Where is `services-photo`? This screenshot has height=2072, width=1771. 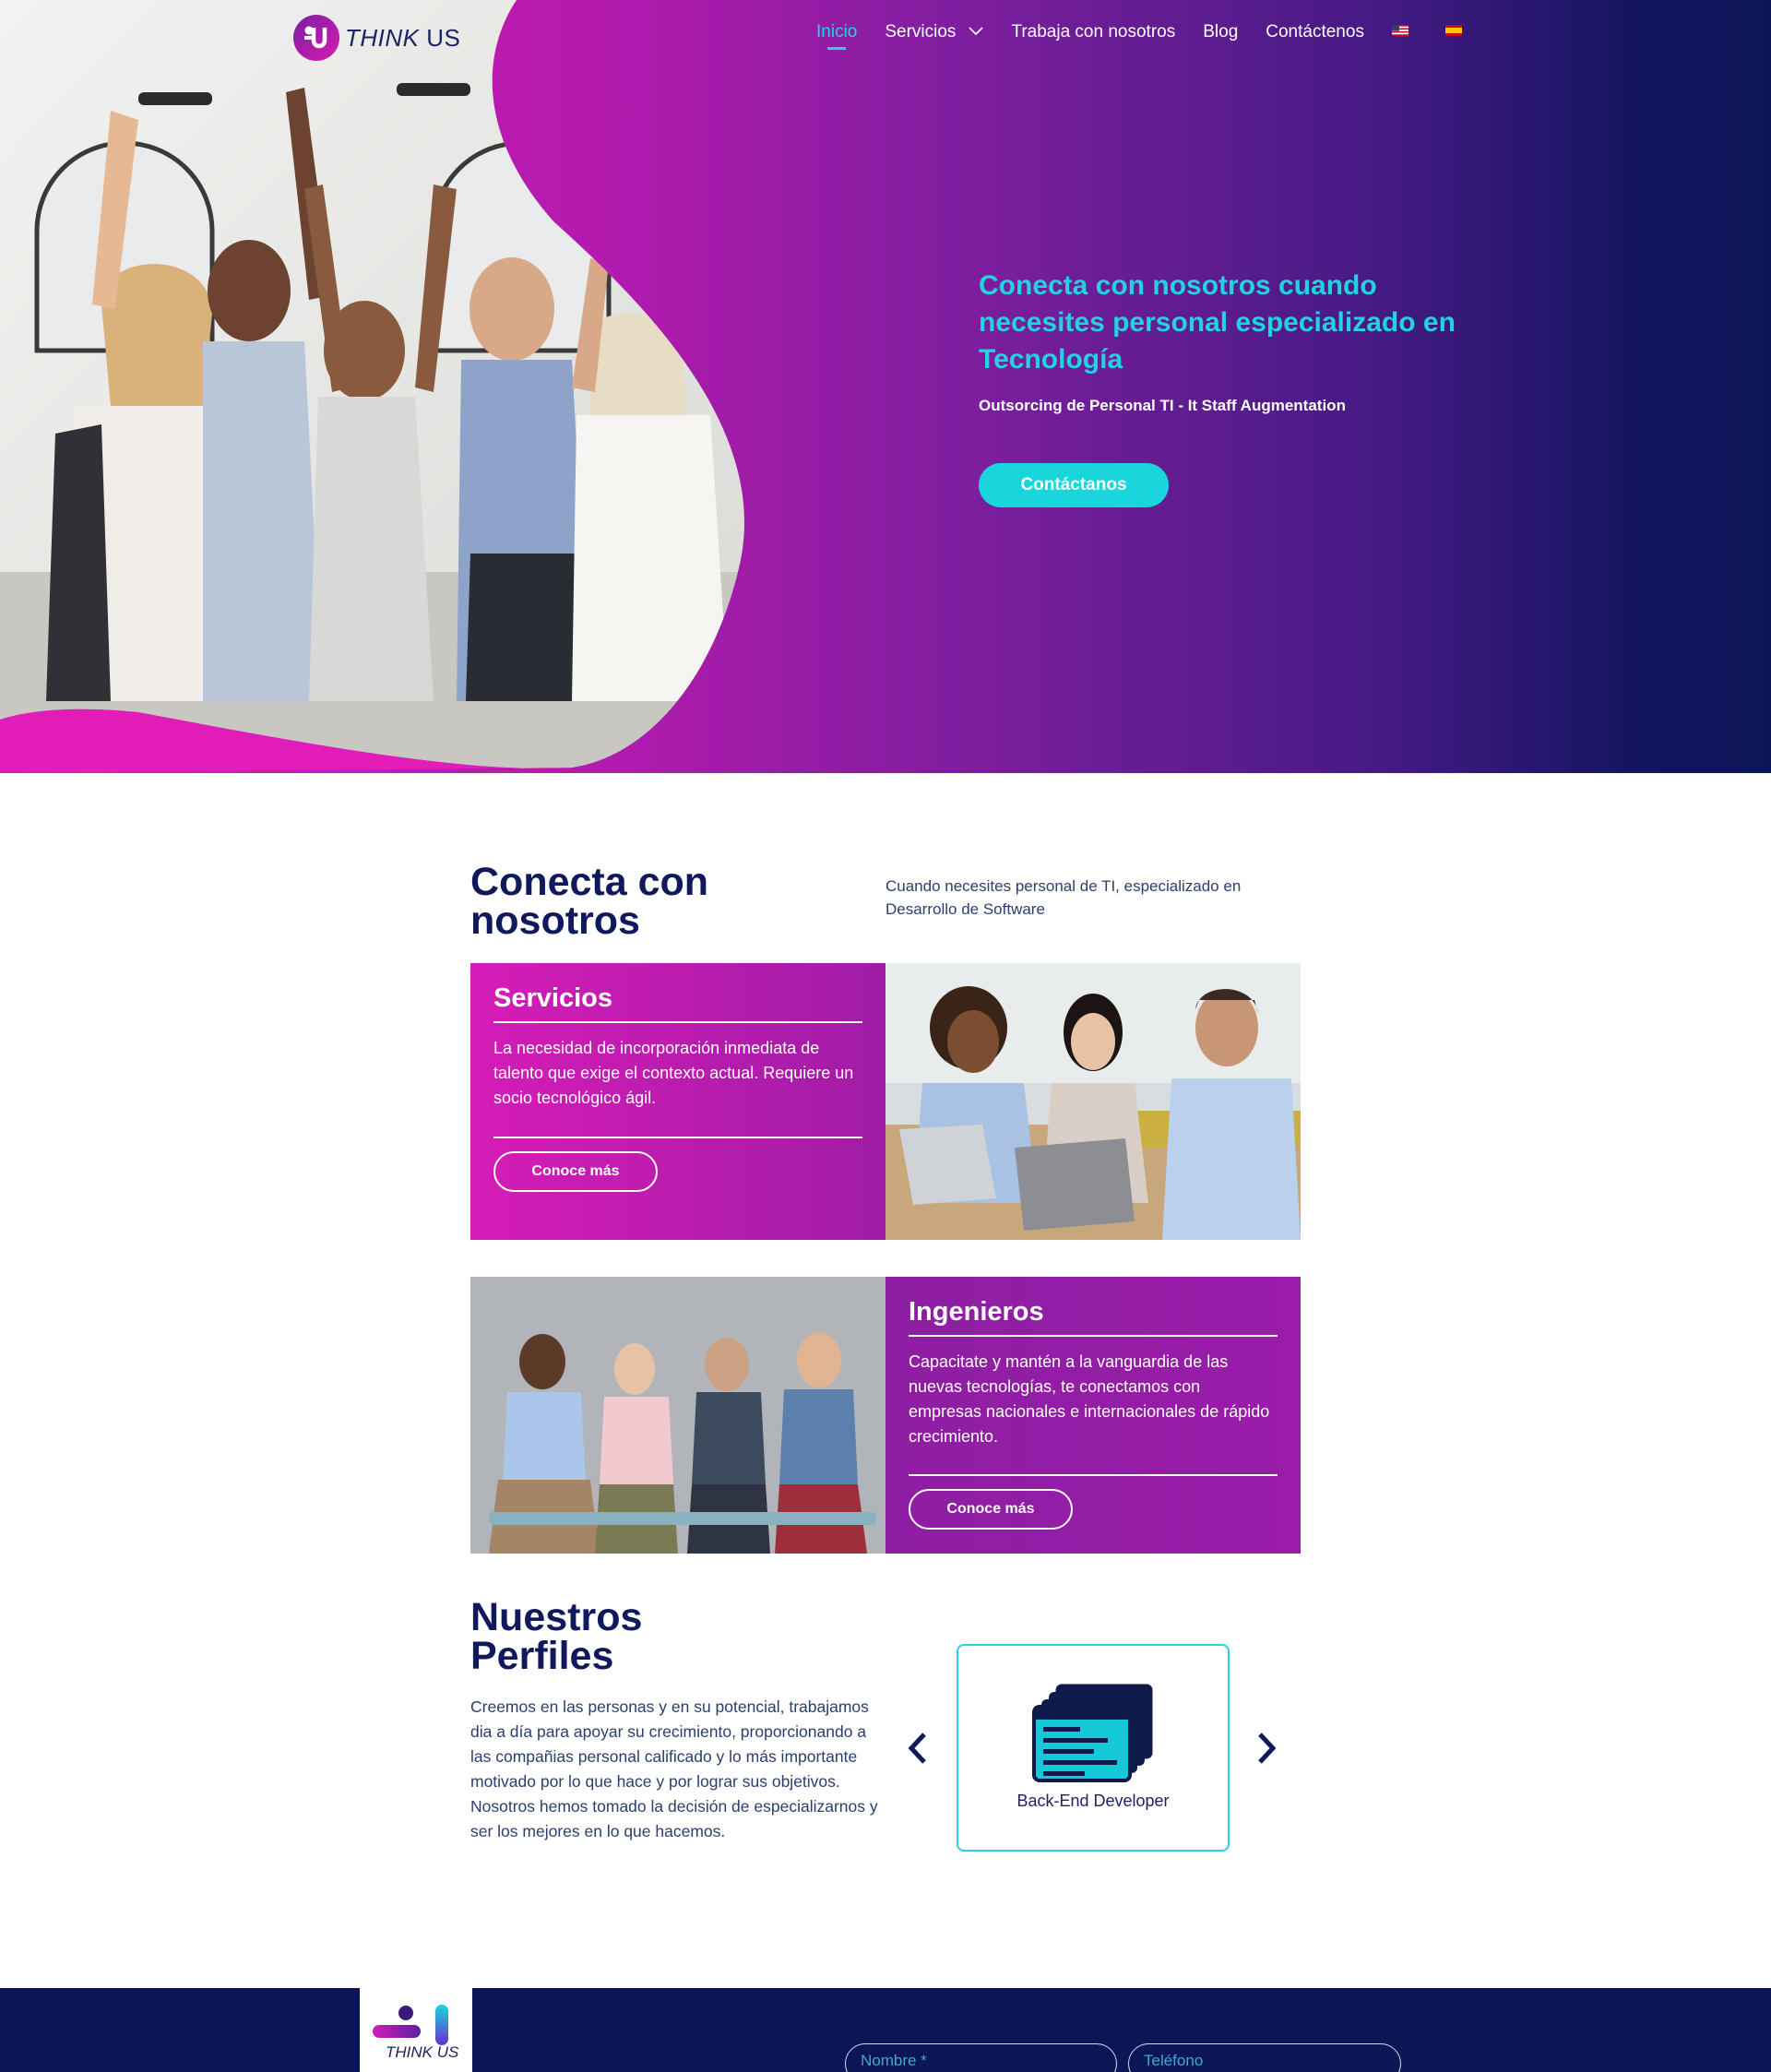 services-photo is located at coordinates (1093, 1102).